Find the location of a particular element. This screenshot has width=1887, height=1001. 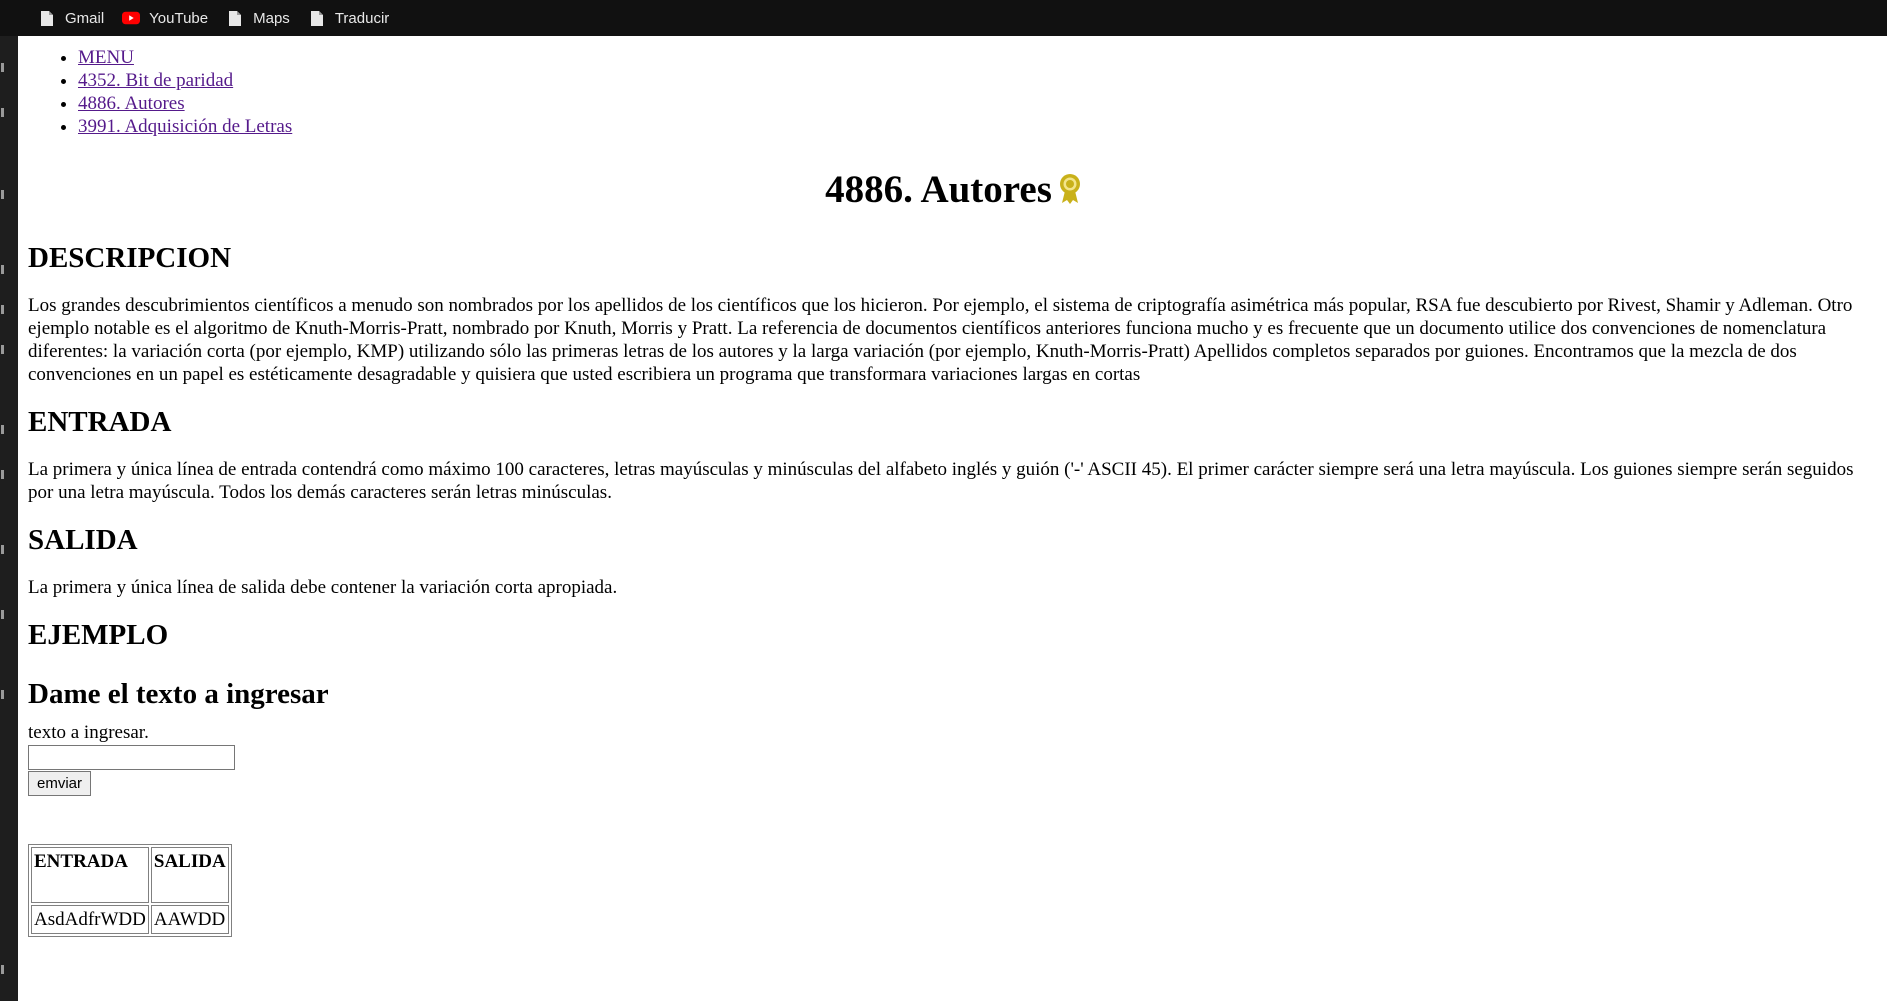

example-table: ENTRADA SALIDA AsdAdfrWDD AAWDD is located at coordinates (130, 891).